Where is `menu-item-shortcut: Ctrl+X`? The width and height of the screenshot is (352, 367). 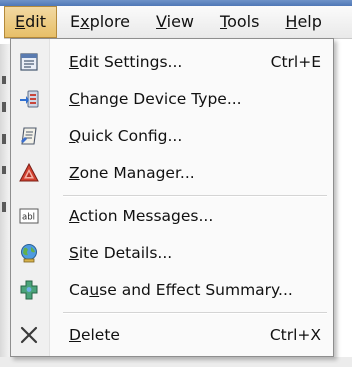
menu-item-shortcut: Ctrl+X is located at coordinates (295, 335).